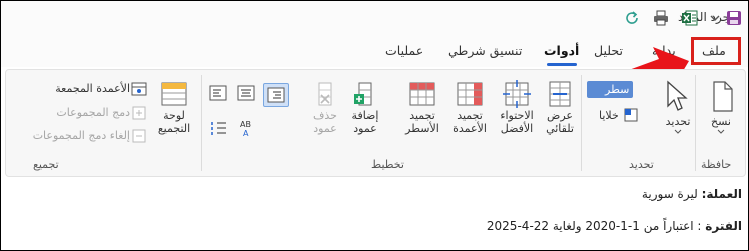 The image size is (749, 251). I want to click on grouped-columns-label: الأعمدة المجمعة, so click(92, 88).